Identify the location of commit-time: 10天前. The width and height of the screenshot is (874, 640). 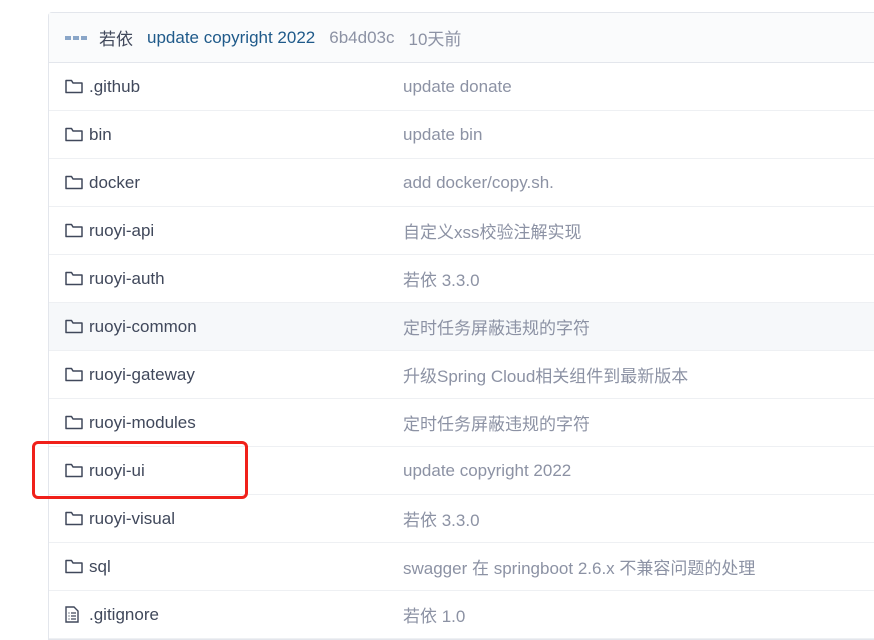
(435, 39).